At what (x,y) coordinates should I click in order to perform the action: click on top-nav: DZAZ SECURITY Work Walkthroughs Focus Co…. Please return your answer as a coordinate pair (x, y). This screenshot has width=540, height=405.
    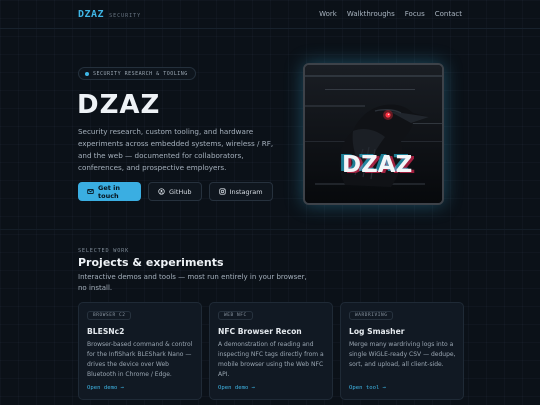
    Looking at the image, I should click on (270, 14).